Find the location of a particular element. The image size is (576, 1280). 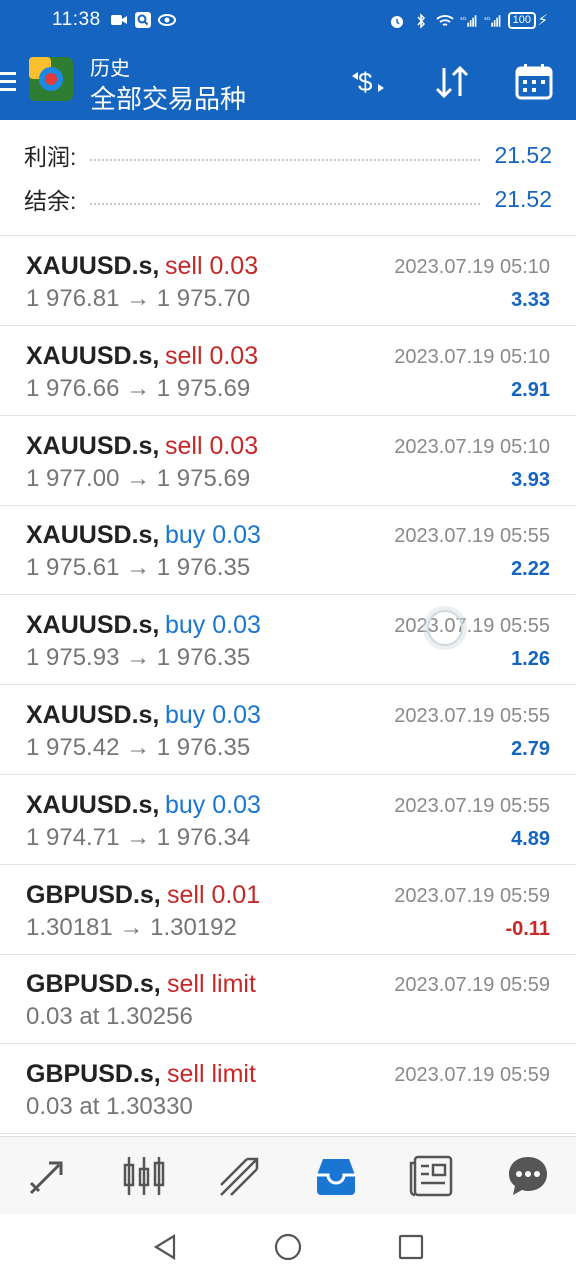

home-icon is located at coordinates (288, 1247).